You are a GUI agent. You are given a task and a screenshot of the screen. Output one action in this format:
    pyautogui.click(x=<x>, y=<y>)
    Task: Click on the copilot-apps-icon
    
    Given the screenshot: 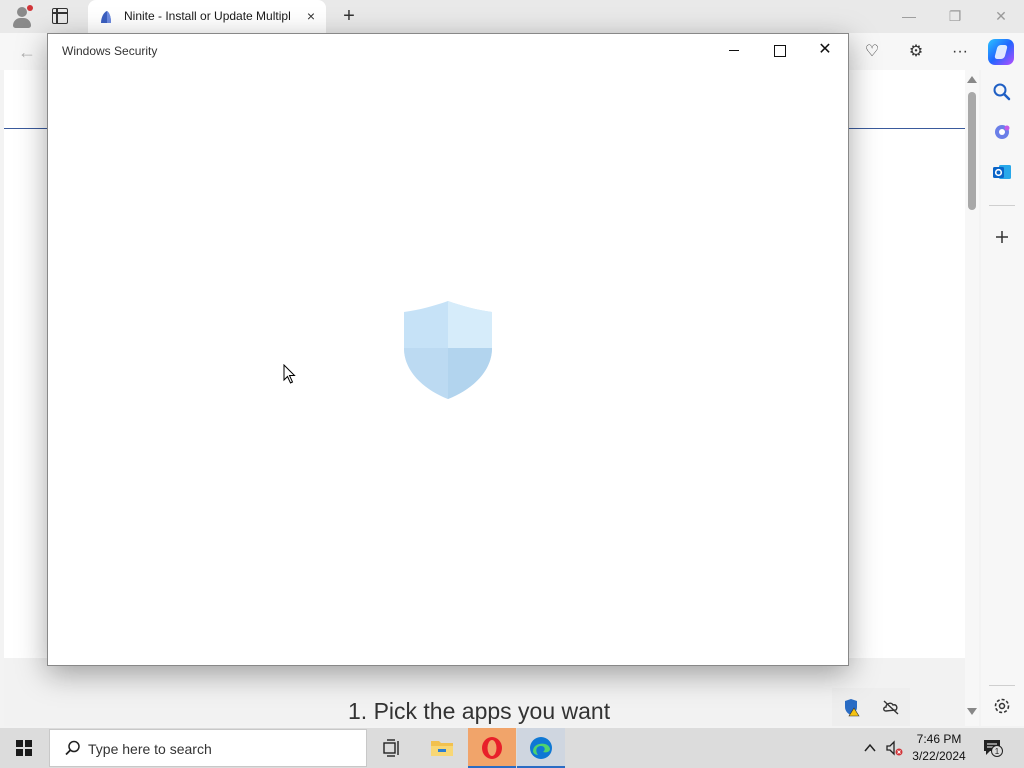 What is the action you would take?
    pyautogui.click(x=1002, y=132)
    